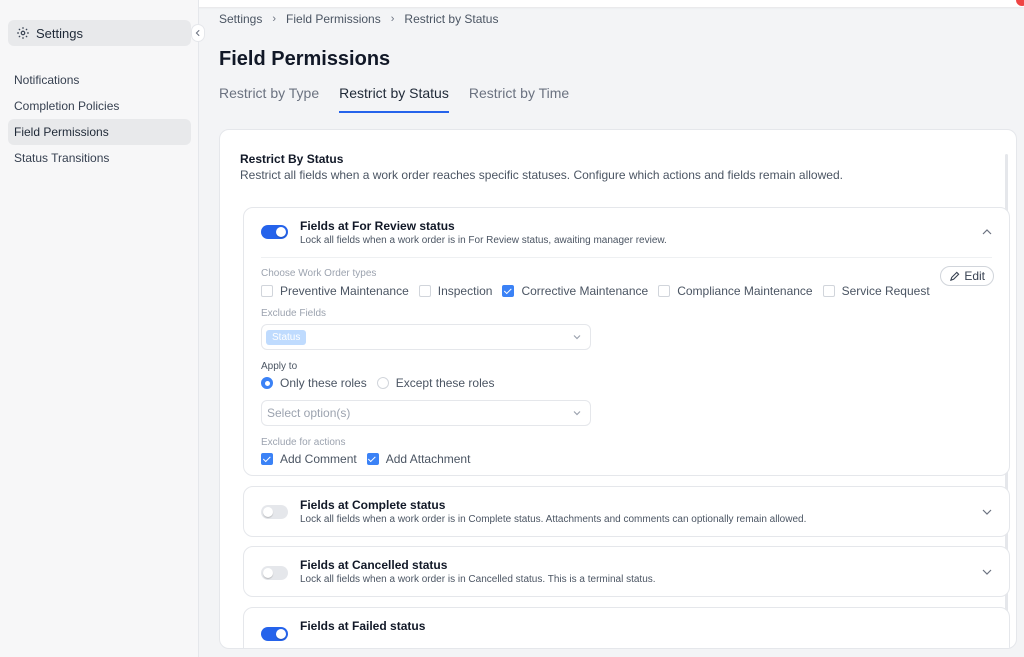 The image size is (1024, 657). I want to click on apply-to-options: Only these roles Except these roles, so click(382, 383).